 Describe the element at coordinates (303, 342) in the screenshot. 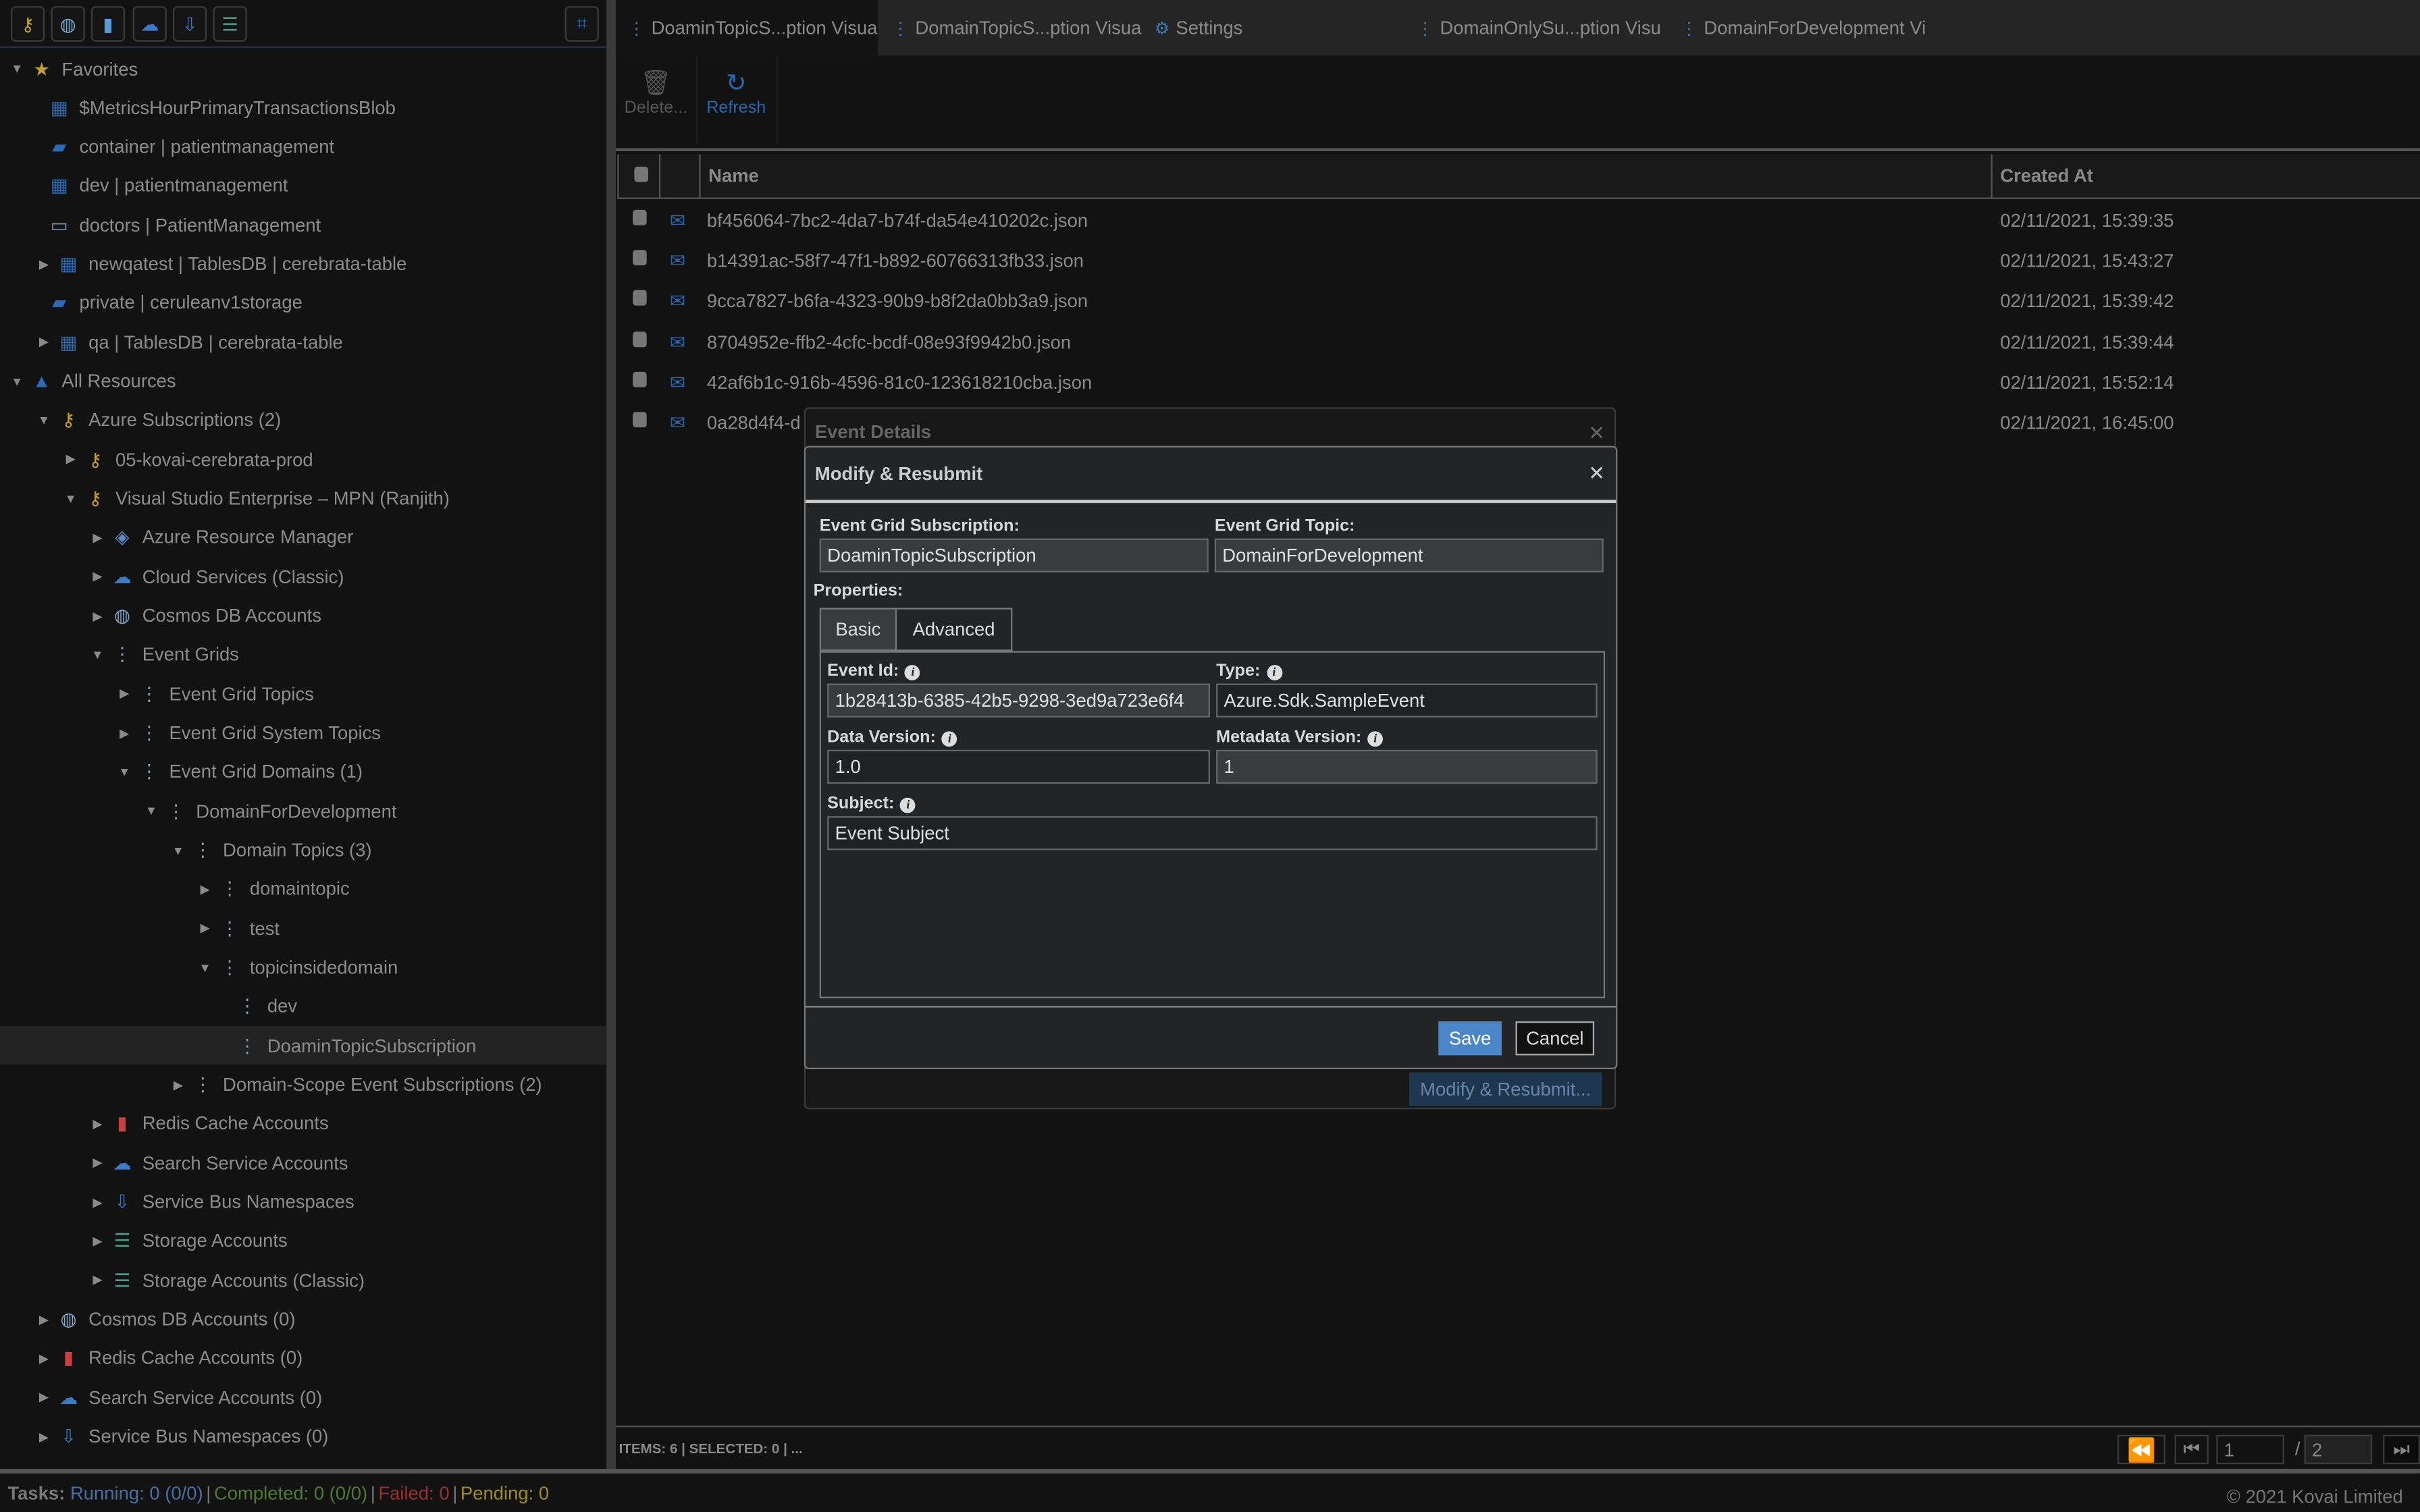

I see `tree-item: ▶ ▦ qa | TablesDB | cerebrata-table` at that location.